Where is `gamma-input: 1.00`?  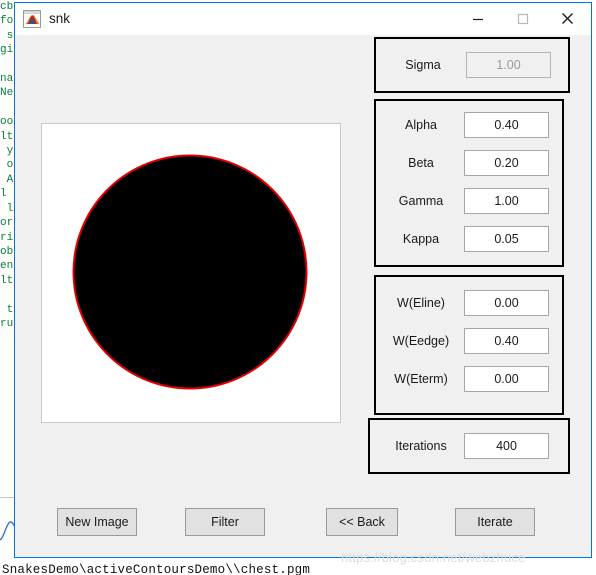 gamma-input: 1.00 is located at coordinates (506, 201).